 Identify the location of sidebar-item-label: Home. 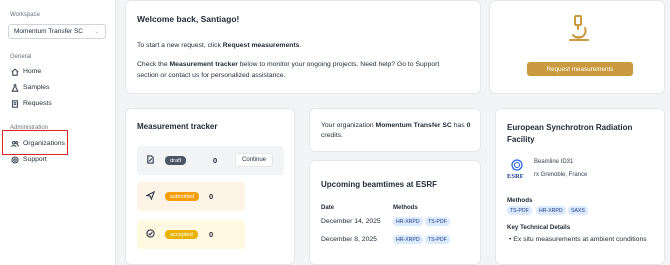
(32, 71).